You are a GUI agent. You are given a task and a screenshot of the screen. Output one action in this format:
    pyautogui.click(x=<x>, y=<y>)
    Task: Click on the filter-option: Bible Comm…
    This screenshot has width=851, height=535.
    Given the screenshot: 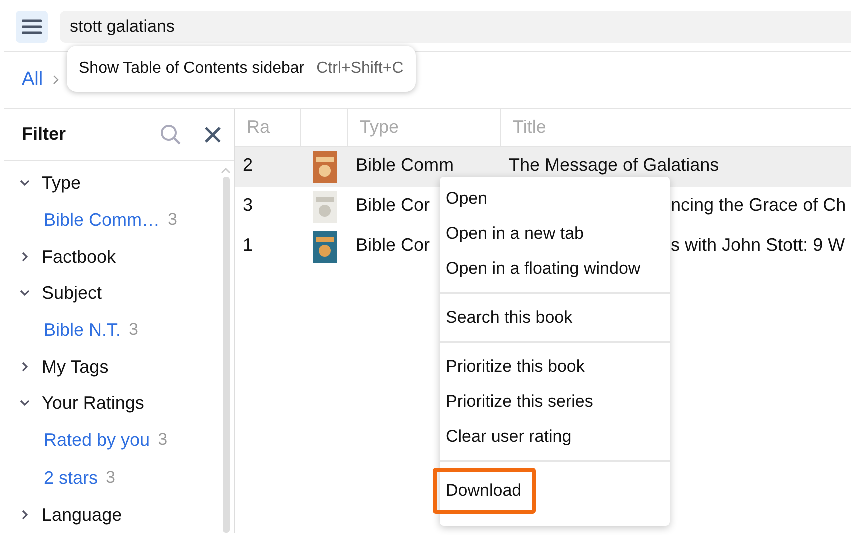 What is the action you would take?
    pyautogui.click(x=102, y=220)
    